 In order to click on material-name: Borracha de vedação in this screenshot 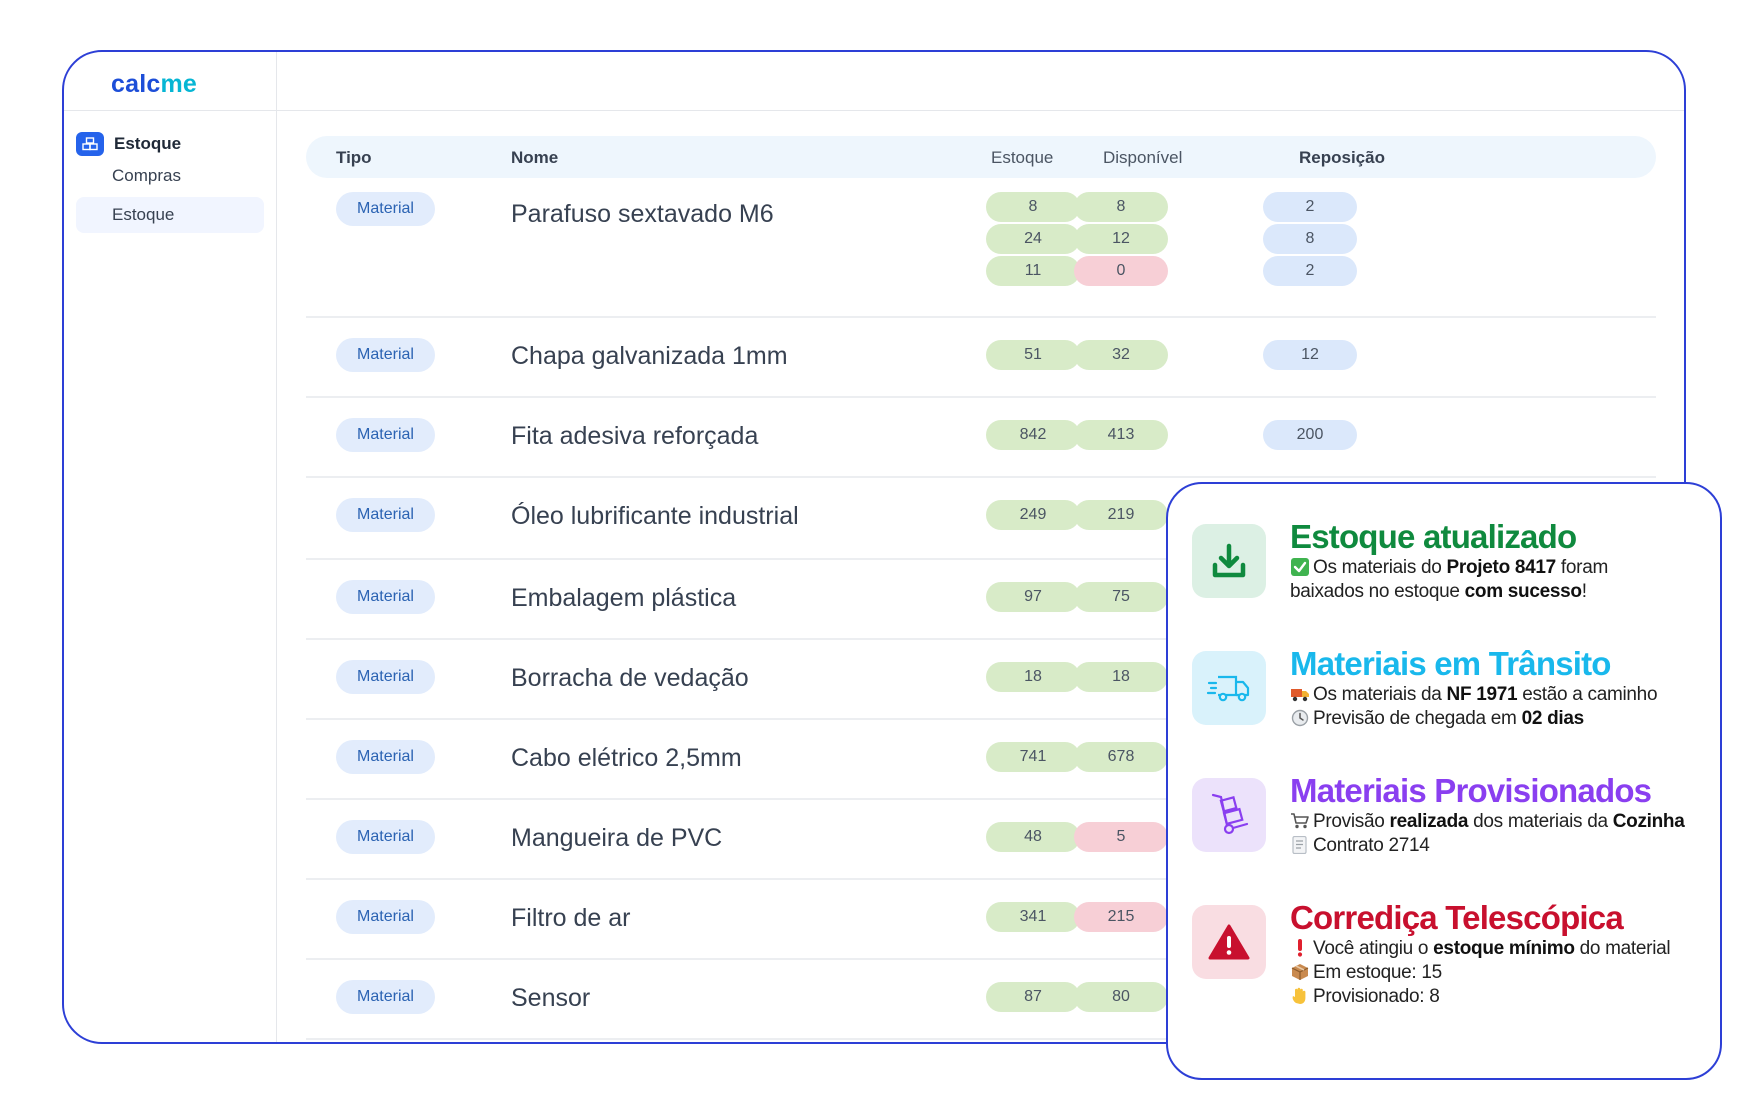, I will do `click(630, 678)`.